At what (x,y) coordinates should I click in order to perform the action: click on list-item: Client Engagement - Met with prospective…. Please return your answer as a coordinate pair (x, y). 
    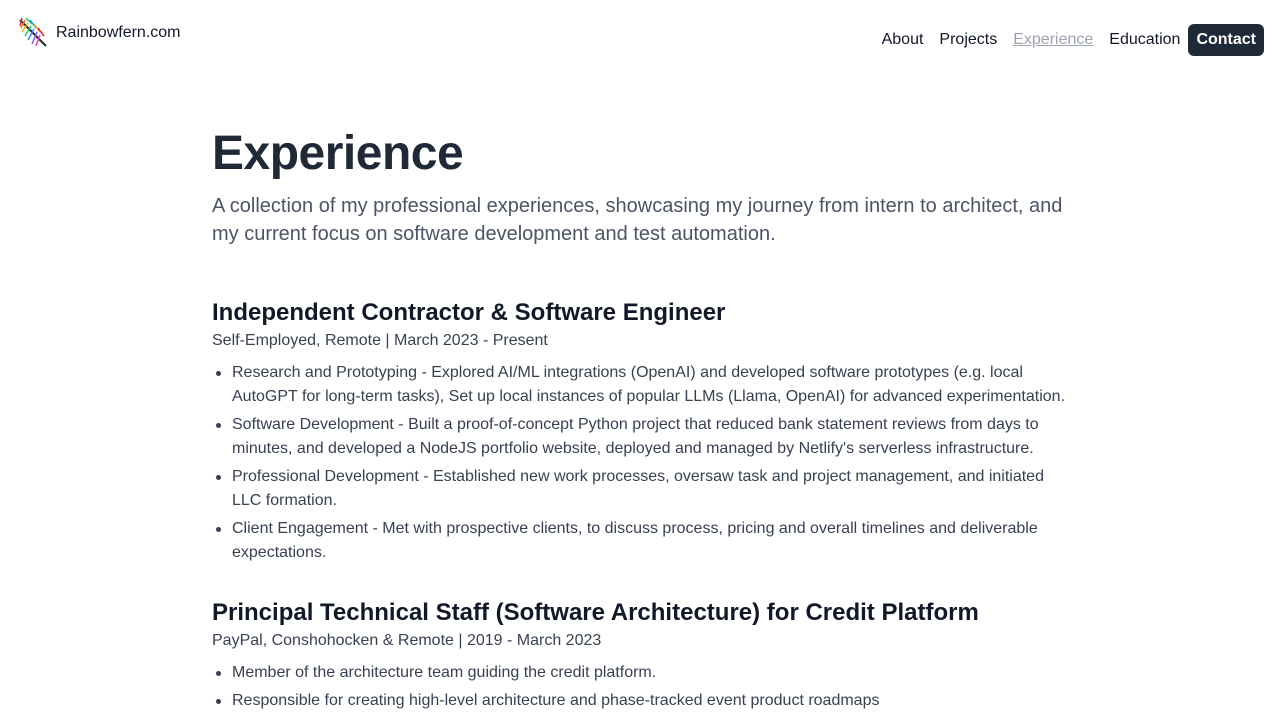
    Looking at the image, I should click on (642, 541).